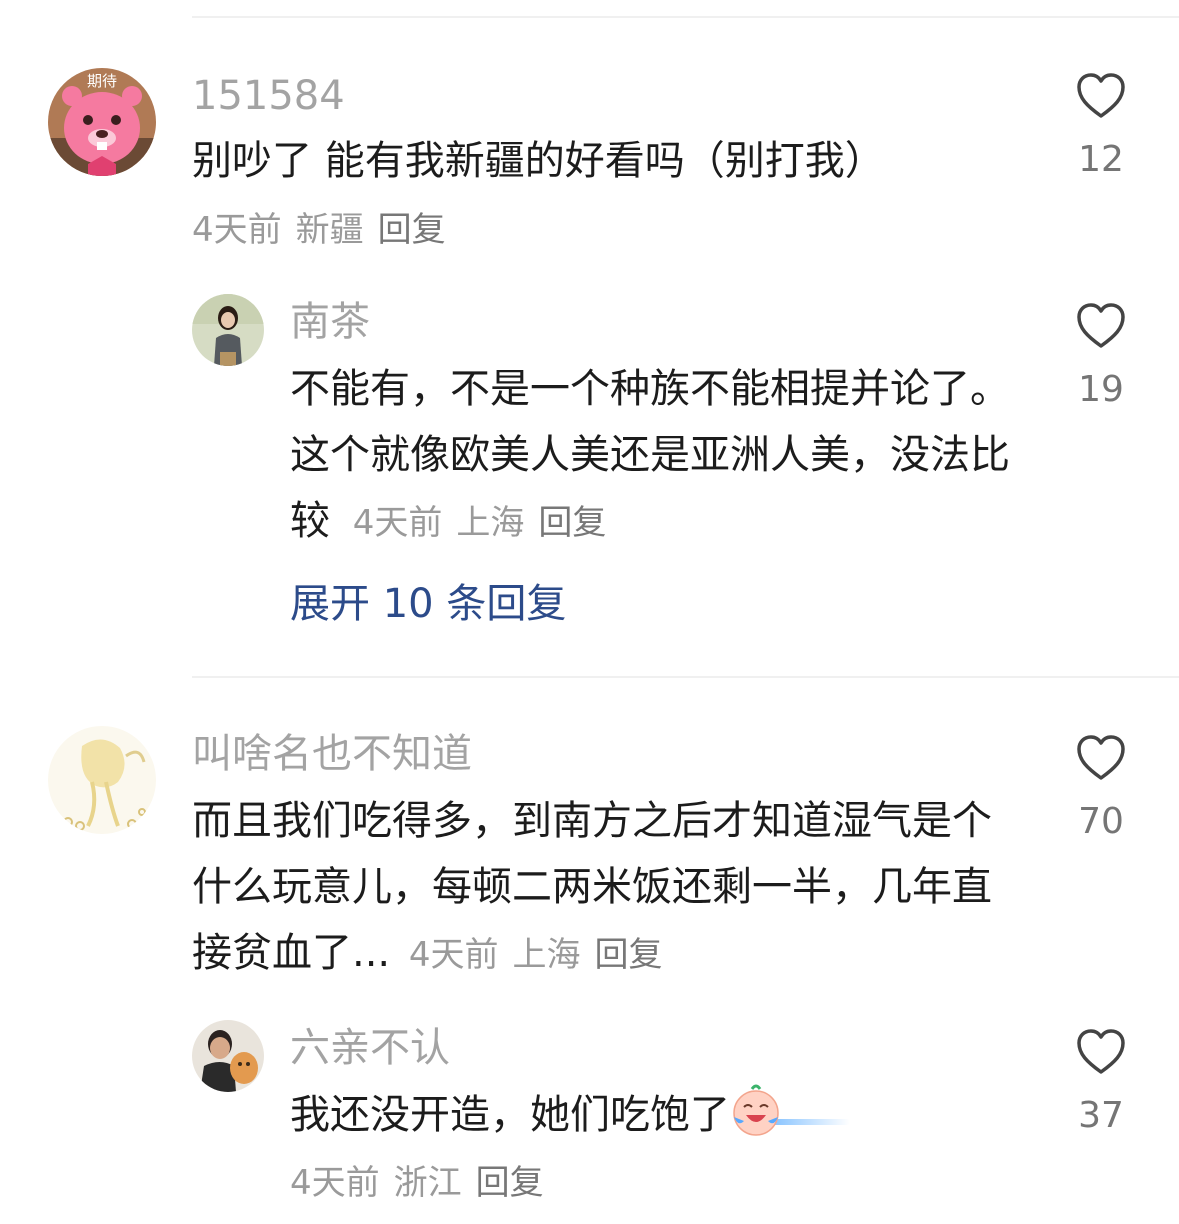 The width and height of the screenshot is (1179, 1224). I want to click on crying-laughing-face-emoji, so click(790, 1111).